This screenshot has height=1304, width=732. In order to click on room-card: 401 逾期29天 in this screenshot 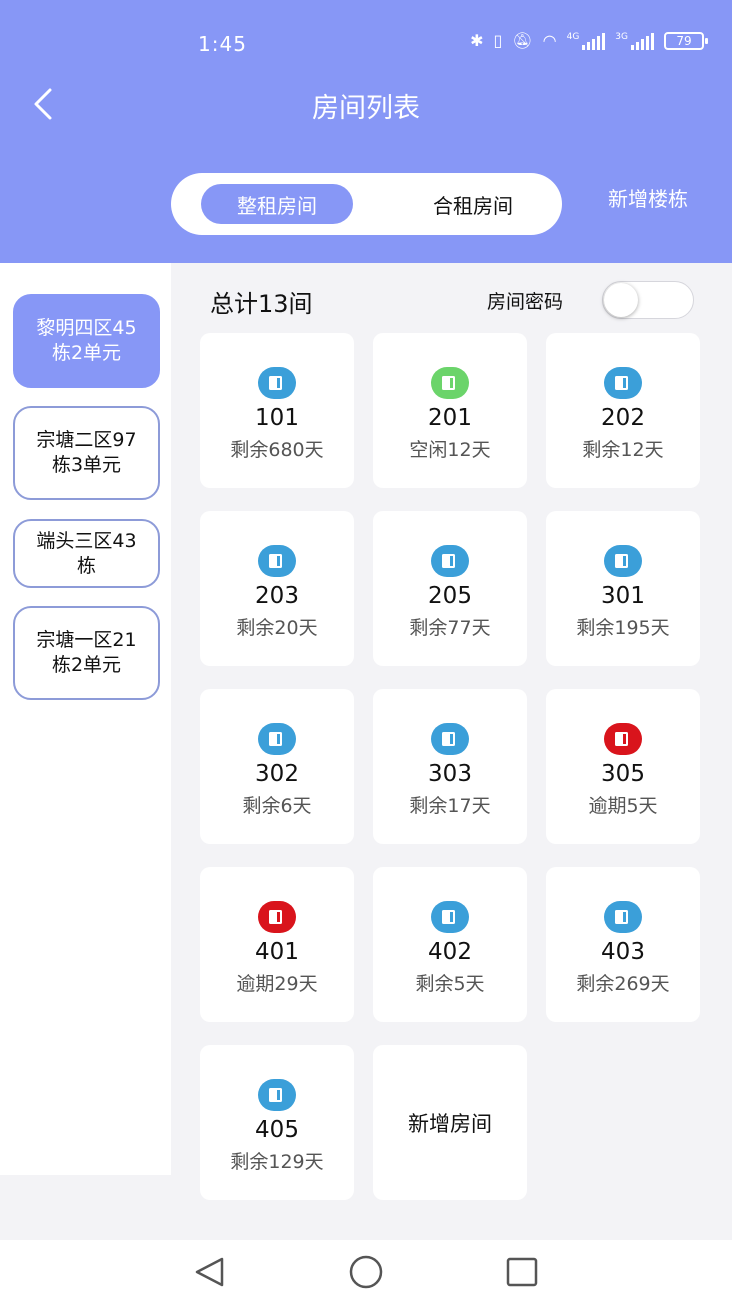, I will do `click(277, 944)`.